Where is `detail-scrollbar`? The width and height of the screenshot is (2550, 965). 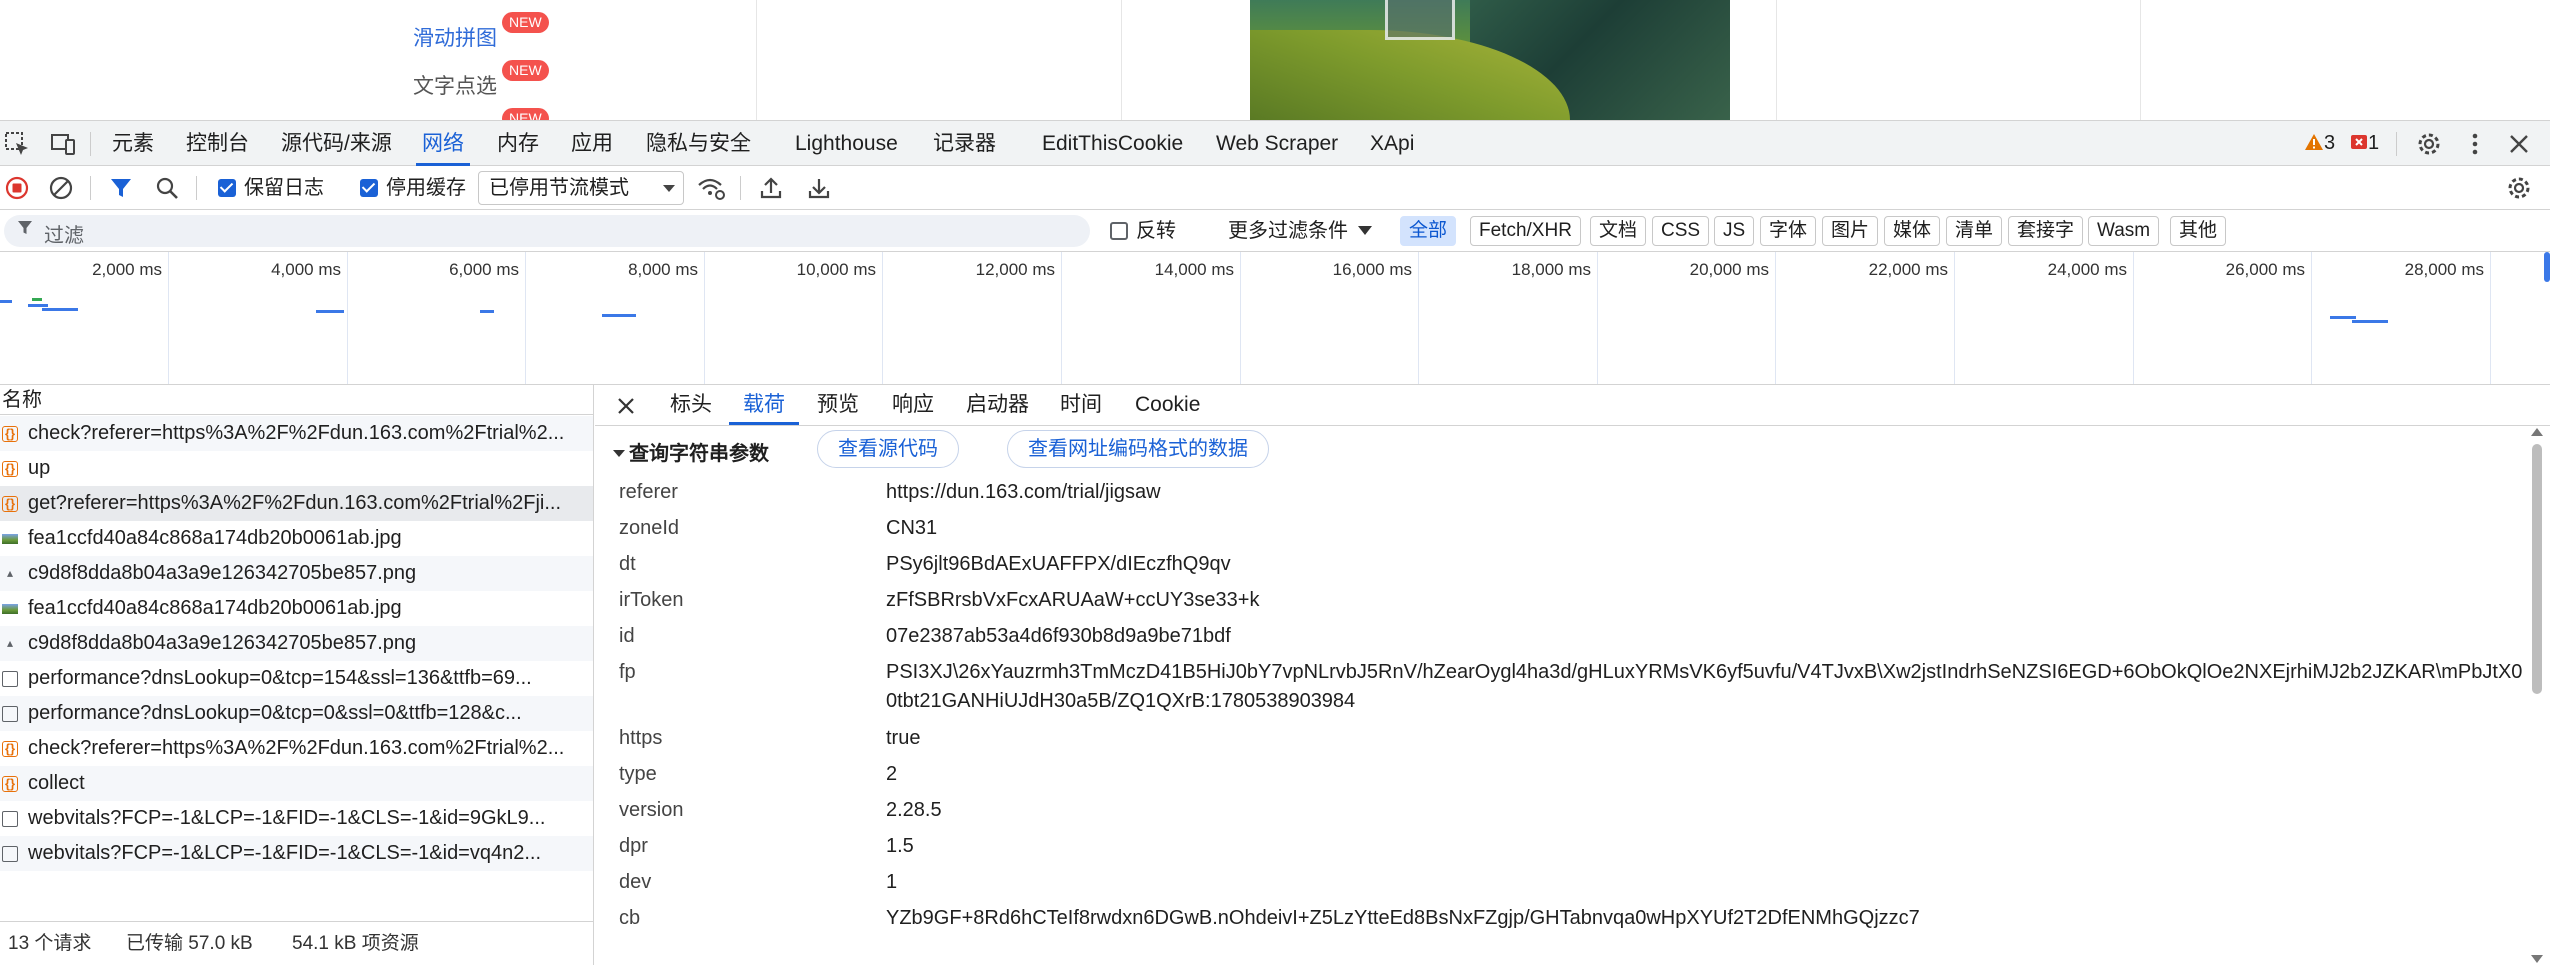
detail-scrollbar is located at coordinates (2537, 695).